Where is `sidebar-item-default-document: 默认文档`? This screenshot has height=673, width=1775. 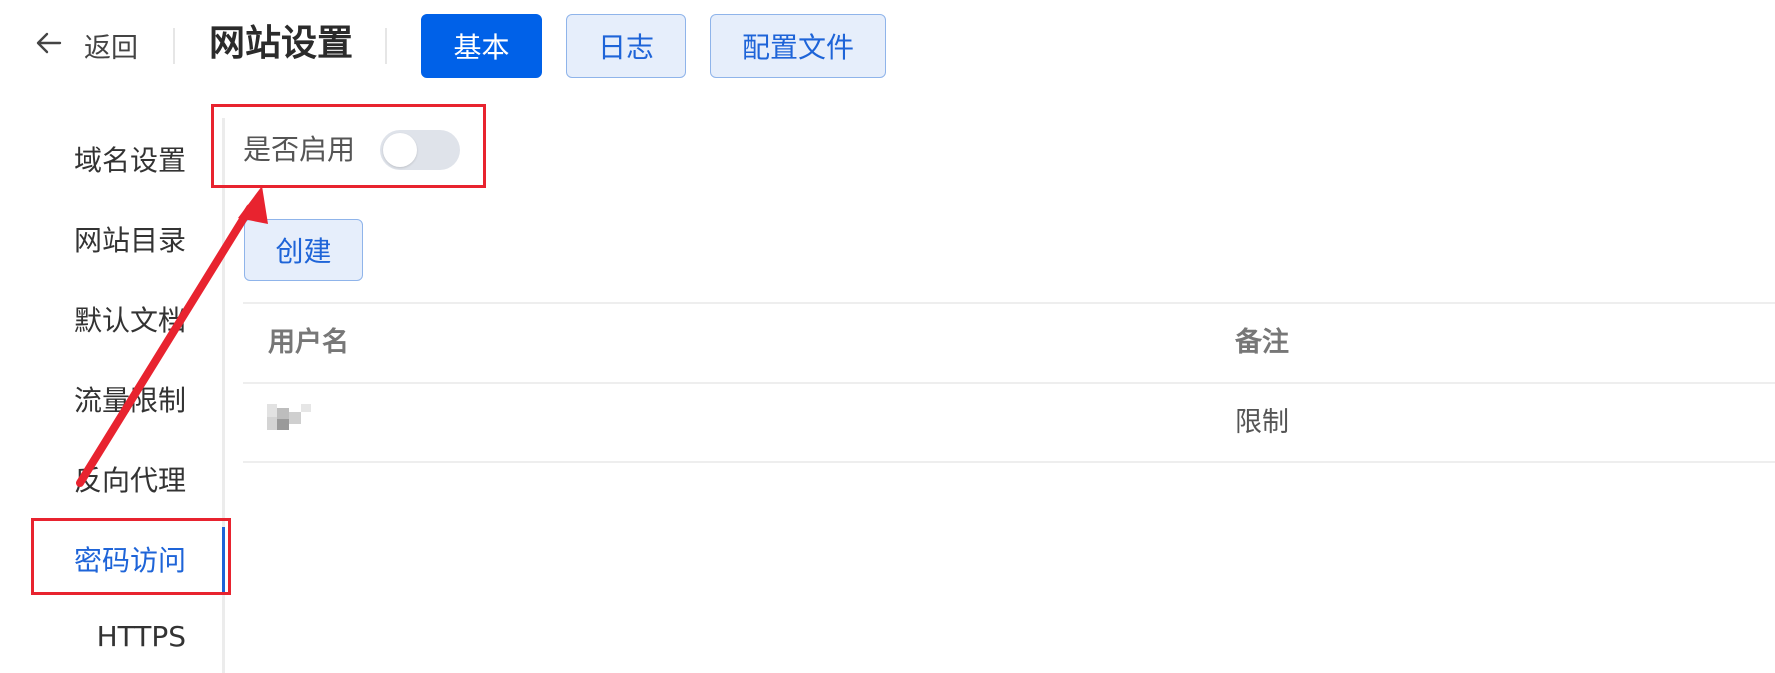
sidebar-item-default-document: 默认文档 is located at coordinates (130, 321).